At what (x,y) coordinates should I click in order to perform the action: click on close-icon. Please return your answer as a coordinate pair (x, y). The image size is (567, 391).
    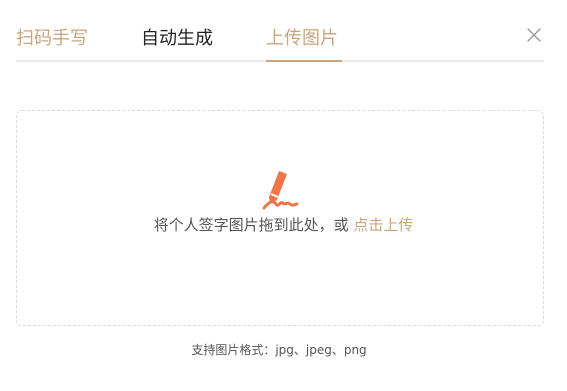
    Looking at the image, I should click on (534, 34).